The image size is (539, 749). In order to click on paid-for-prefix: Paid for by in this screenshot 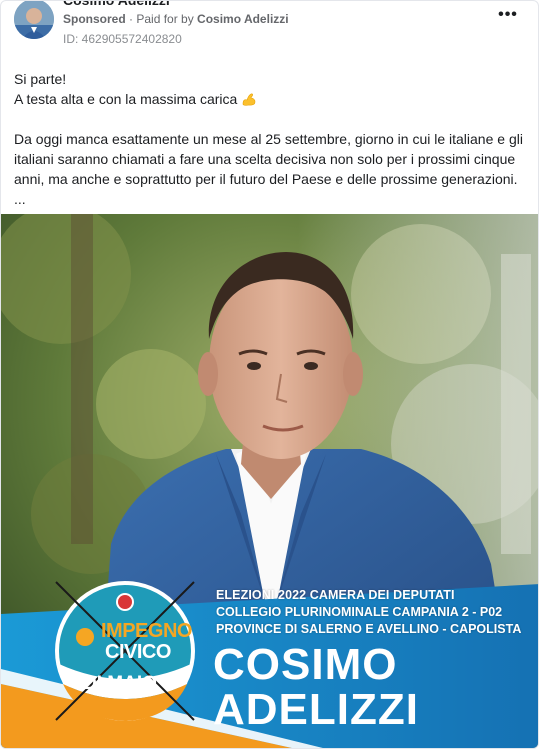, I will do `click(167, 19)`.